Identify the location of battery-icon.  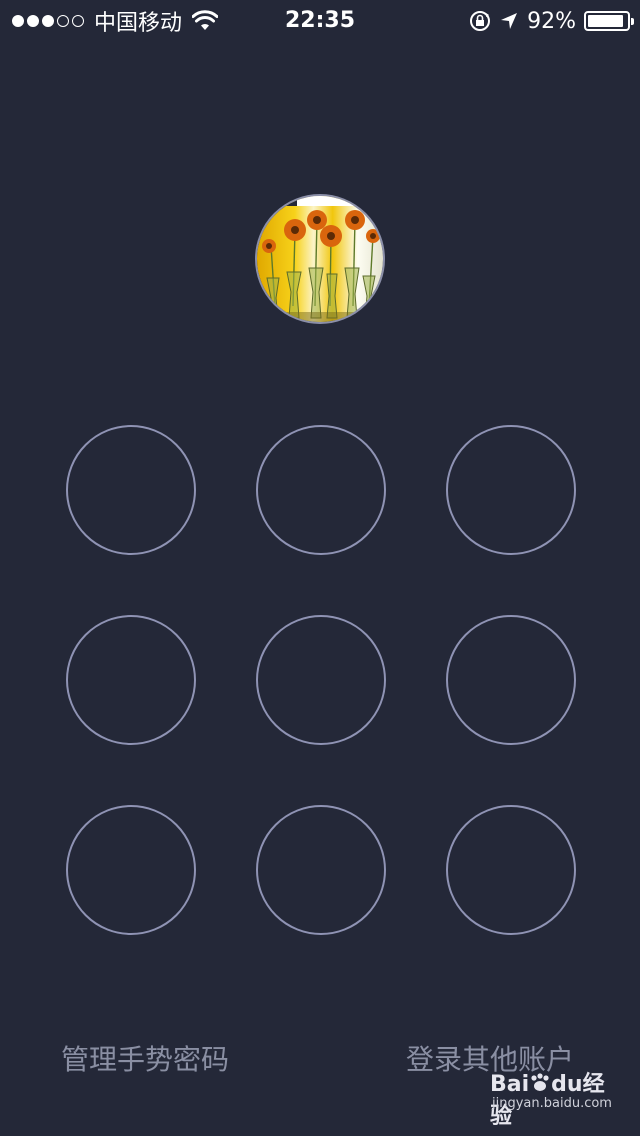
(609, 21).